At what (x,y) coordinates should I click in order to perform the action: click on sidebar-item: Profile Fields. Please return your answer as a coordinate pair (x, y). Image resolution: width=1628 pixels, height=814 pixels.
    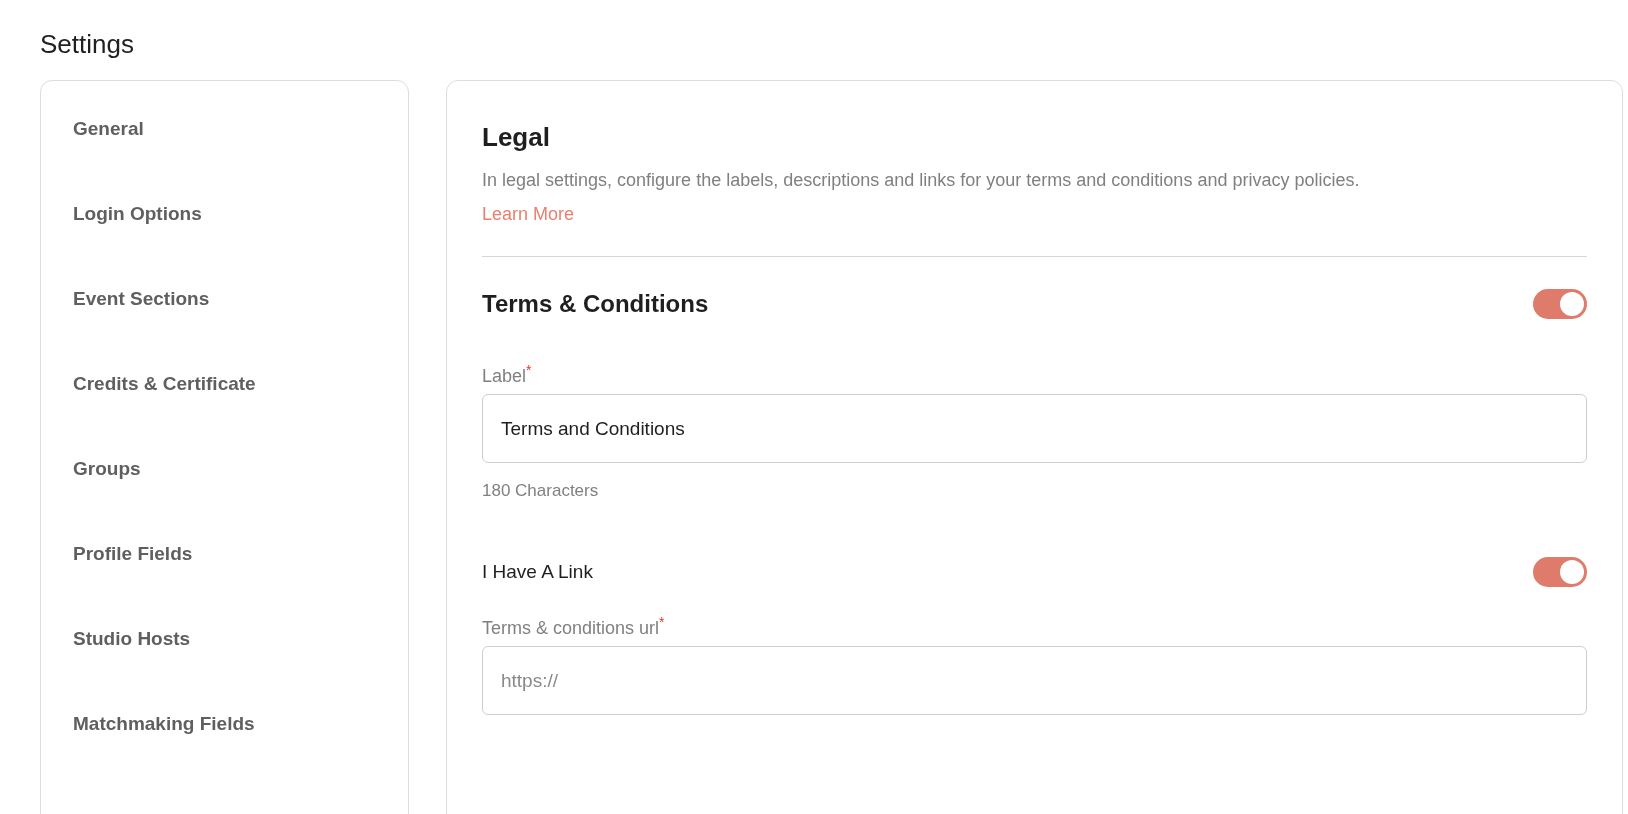
    Looking at the image, I should click on (133, 553).